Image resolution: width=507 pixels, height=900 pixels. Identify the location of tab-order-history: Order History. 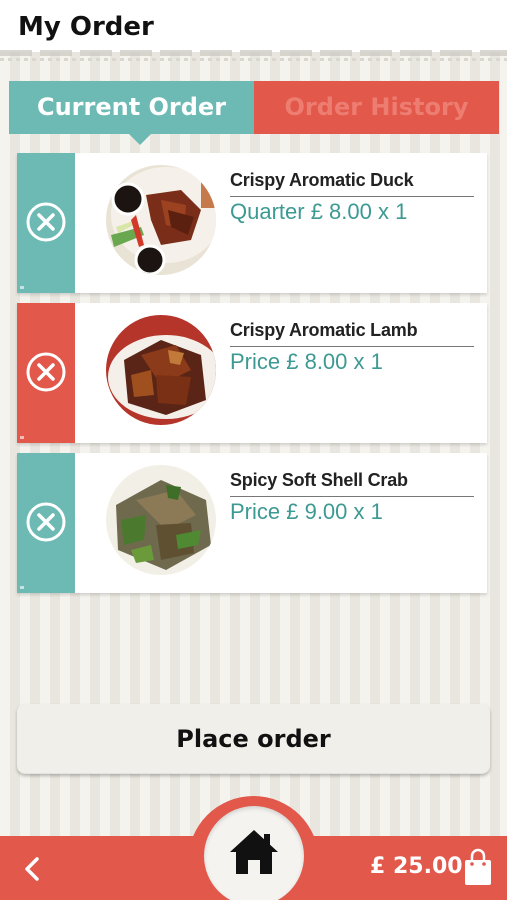
(376, 107).